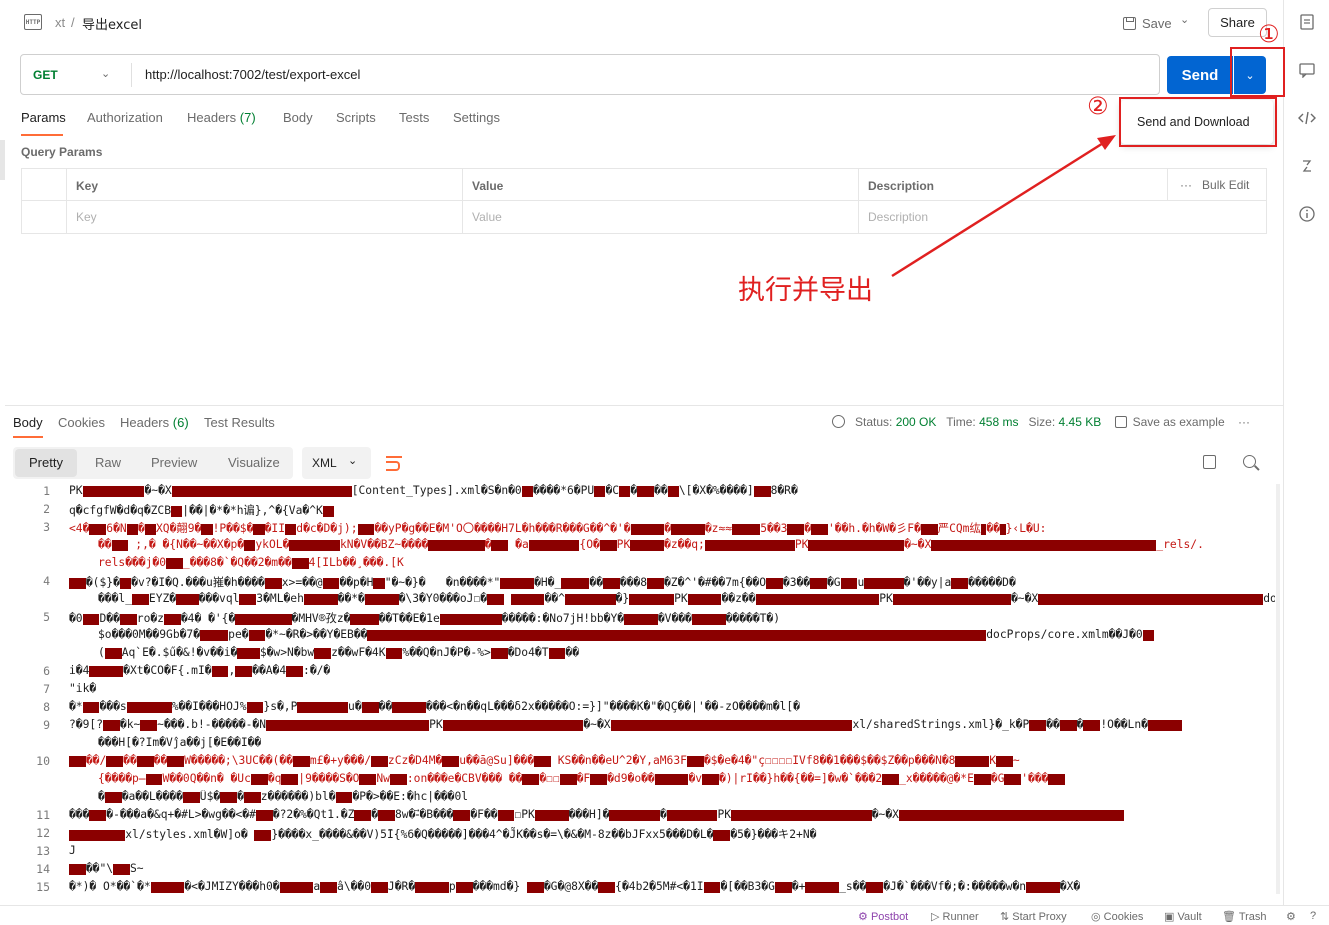 Image resolution: width=1329 pixels, height=925 pixels. Describe the element at coordinates (28, 422) in the screenshot. I see `response-tab-body: Body` at that location.